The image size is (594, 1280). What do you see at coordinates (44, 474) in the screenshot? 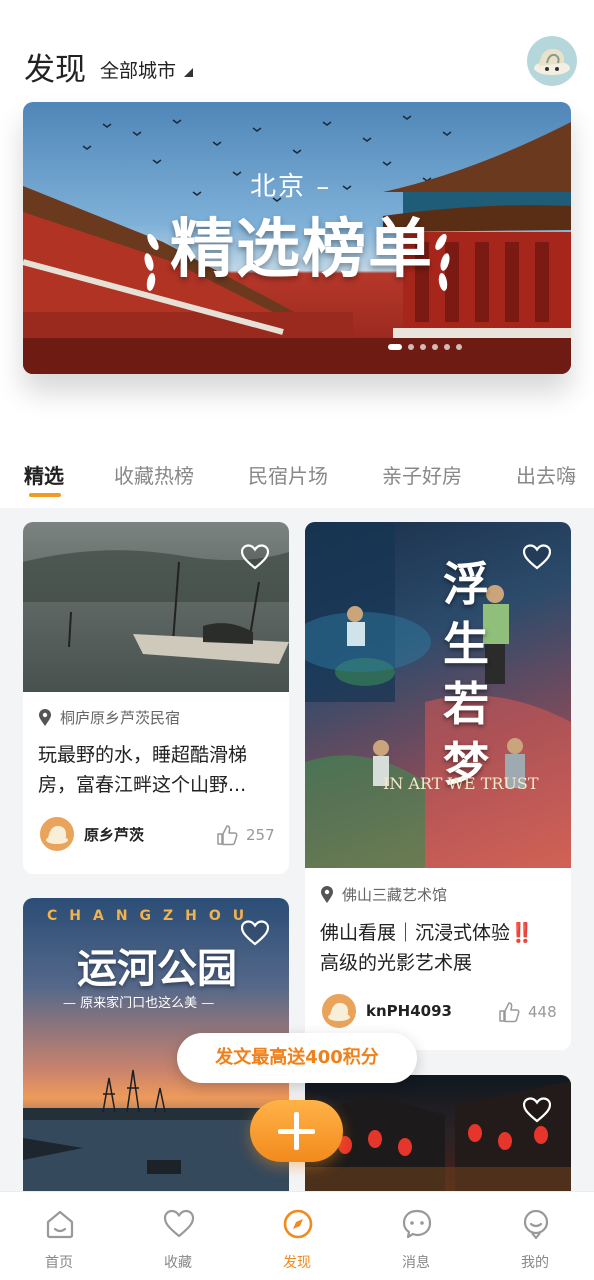
I see `tab-featured: 精选` at bounding box center [44, 474].